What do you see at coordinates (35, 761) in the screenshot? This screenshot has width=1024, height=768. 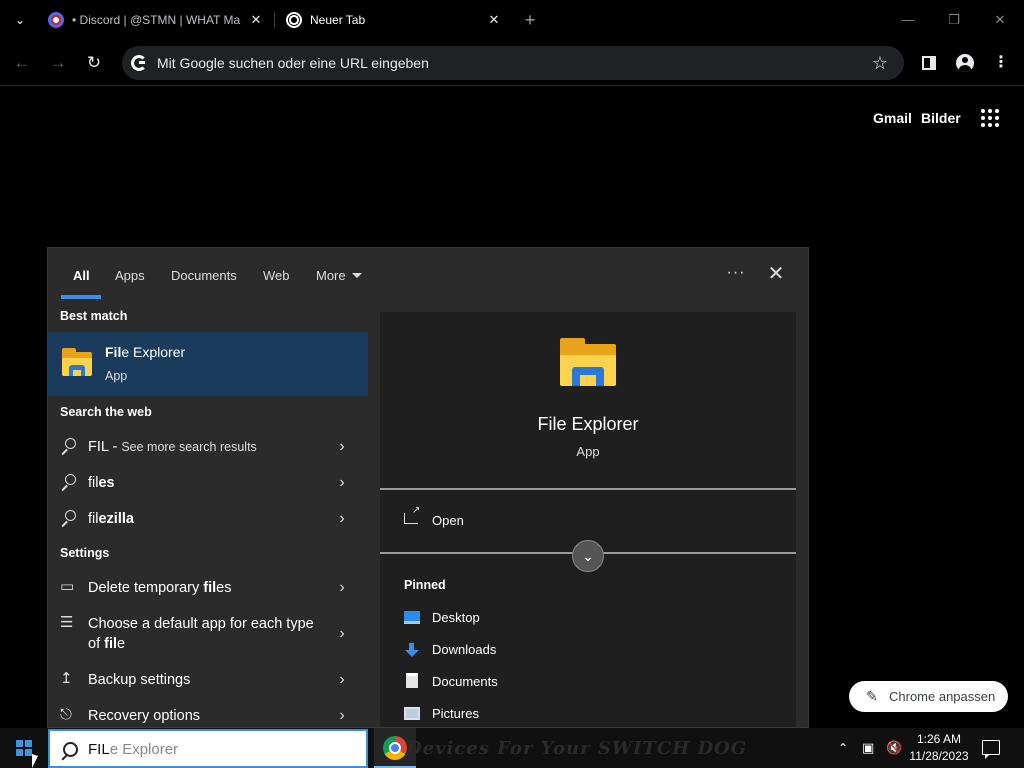 I see `mouse-cursor-icon` at bounding box center [35, 761].